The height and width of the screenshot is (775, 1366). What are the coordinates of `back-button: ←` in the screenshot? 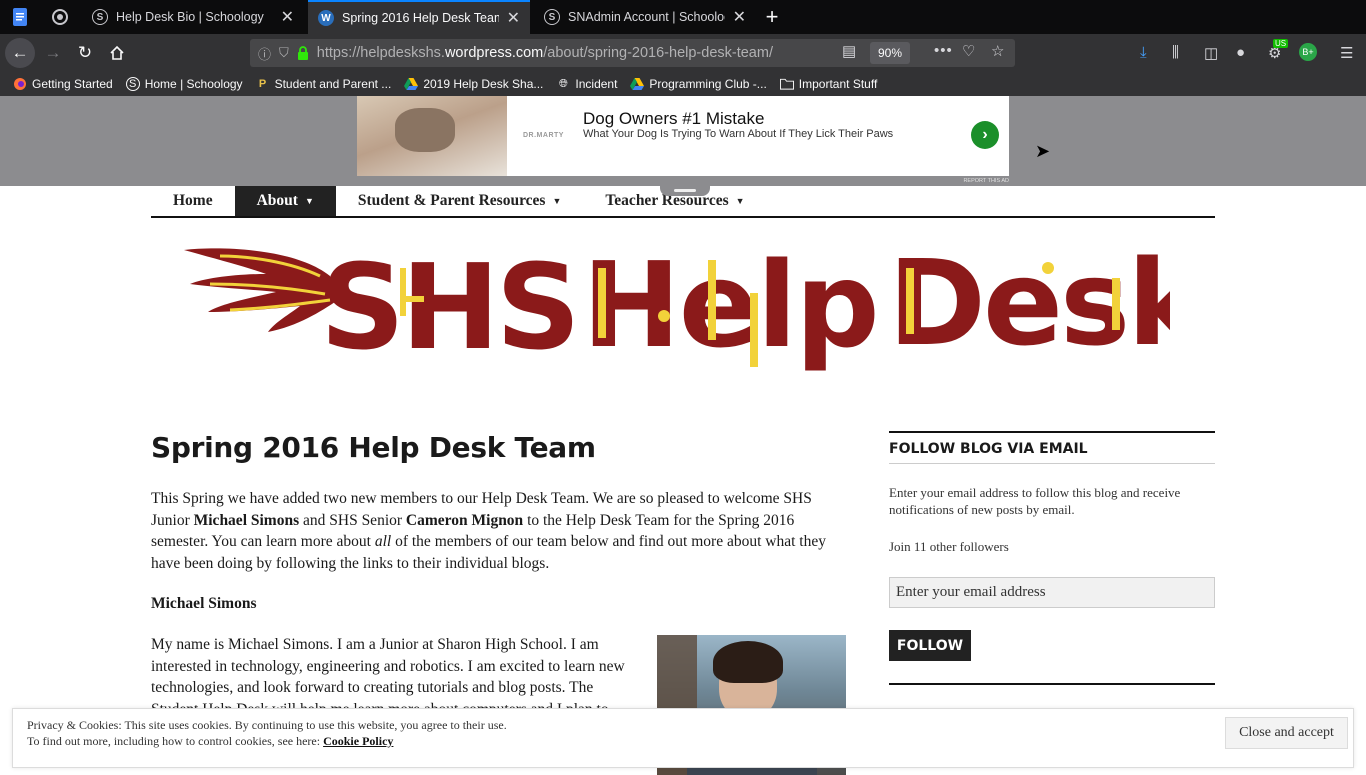 It's located at (20, 53).